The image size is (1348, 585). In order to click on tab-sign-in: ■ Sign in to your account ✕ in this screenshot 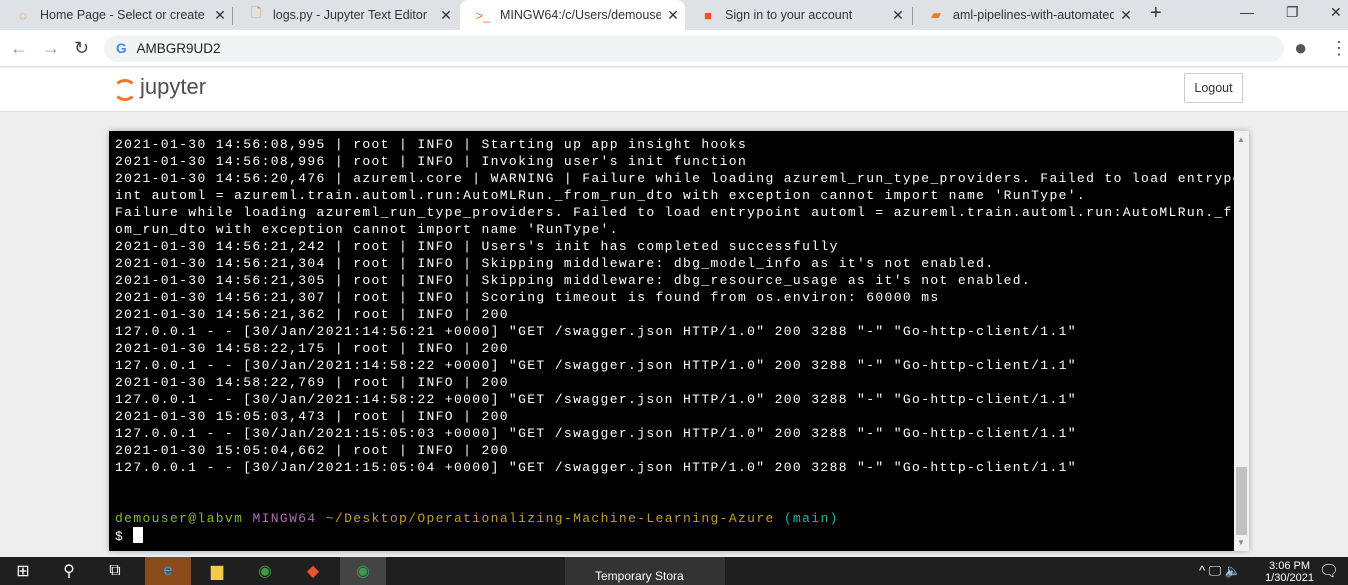, I will do `click(797, 15)`.